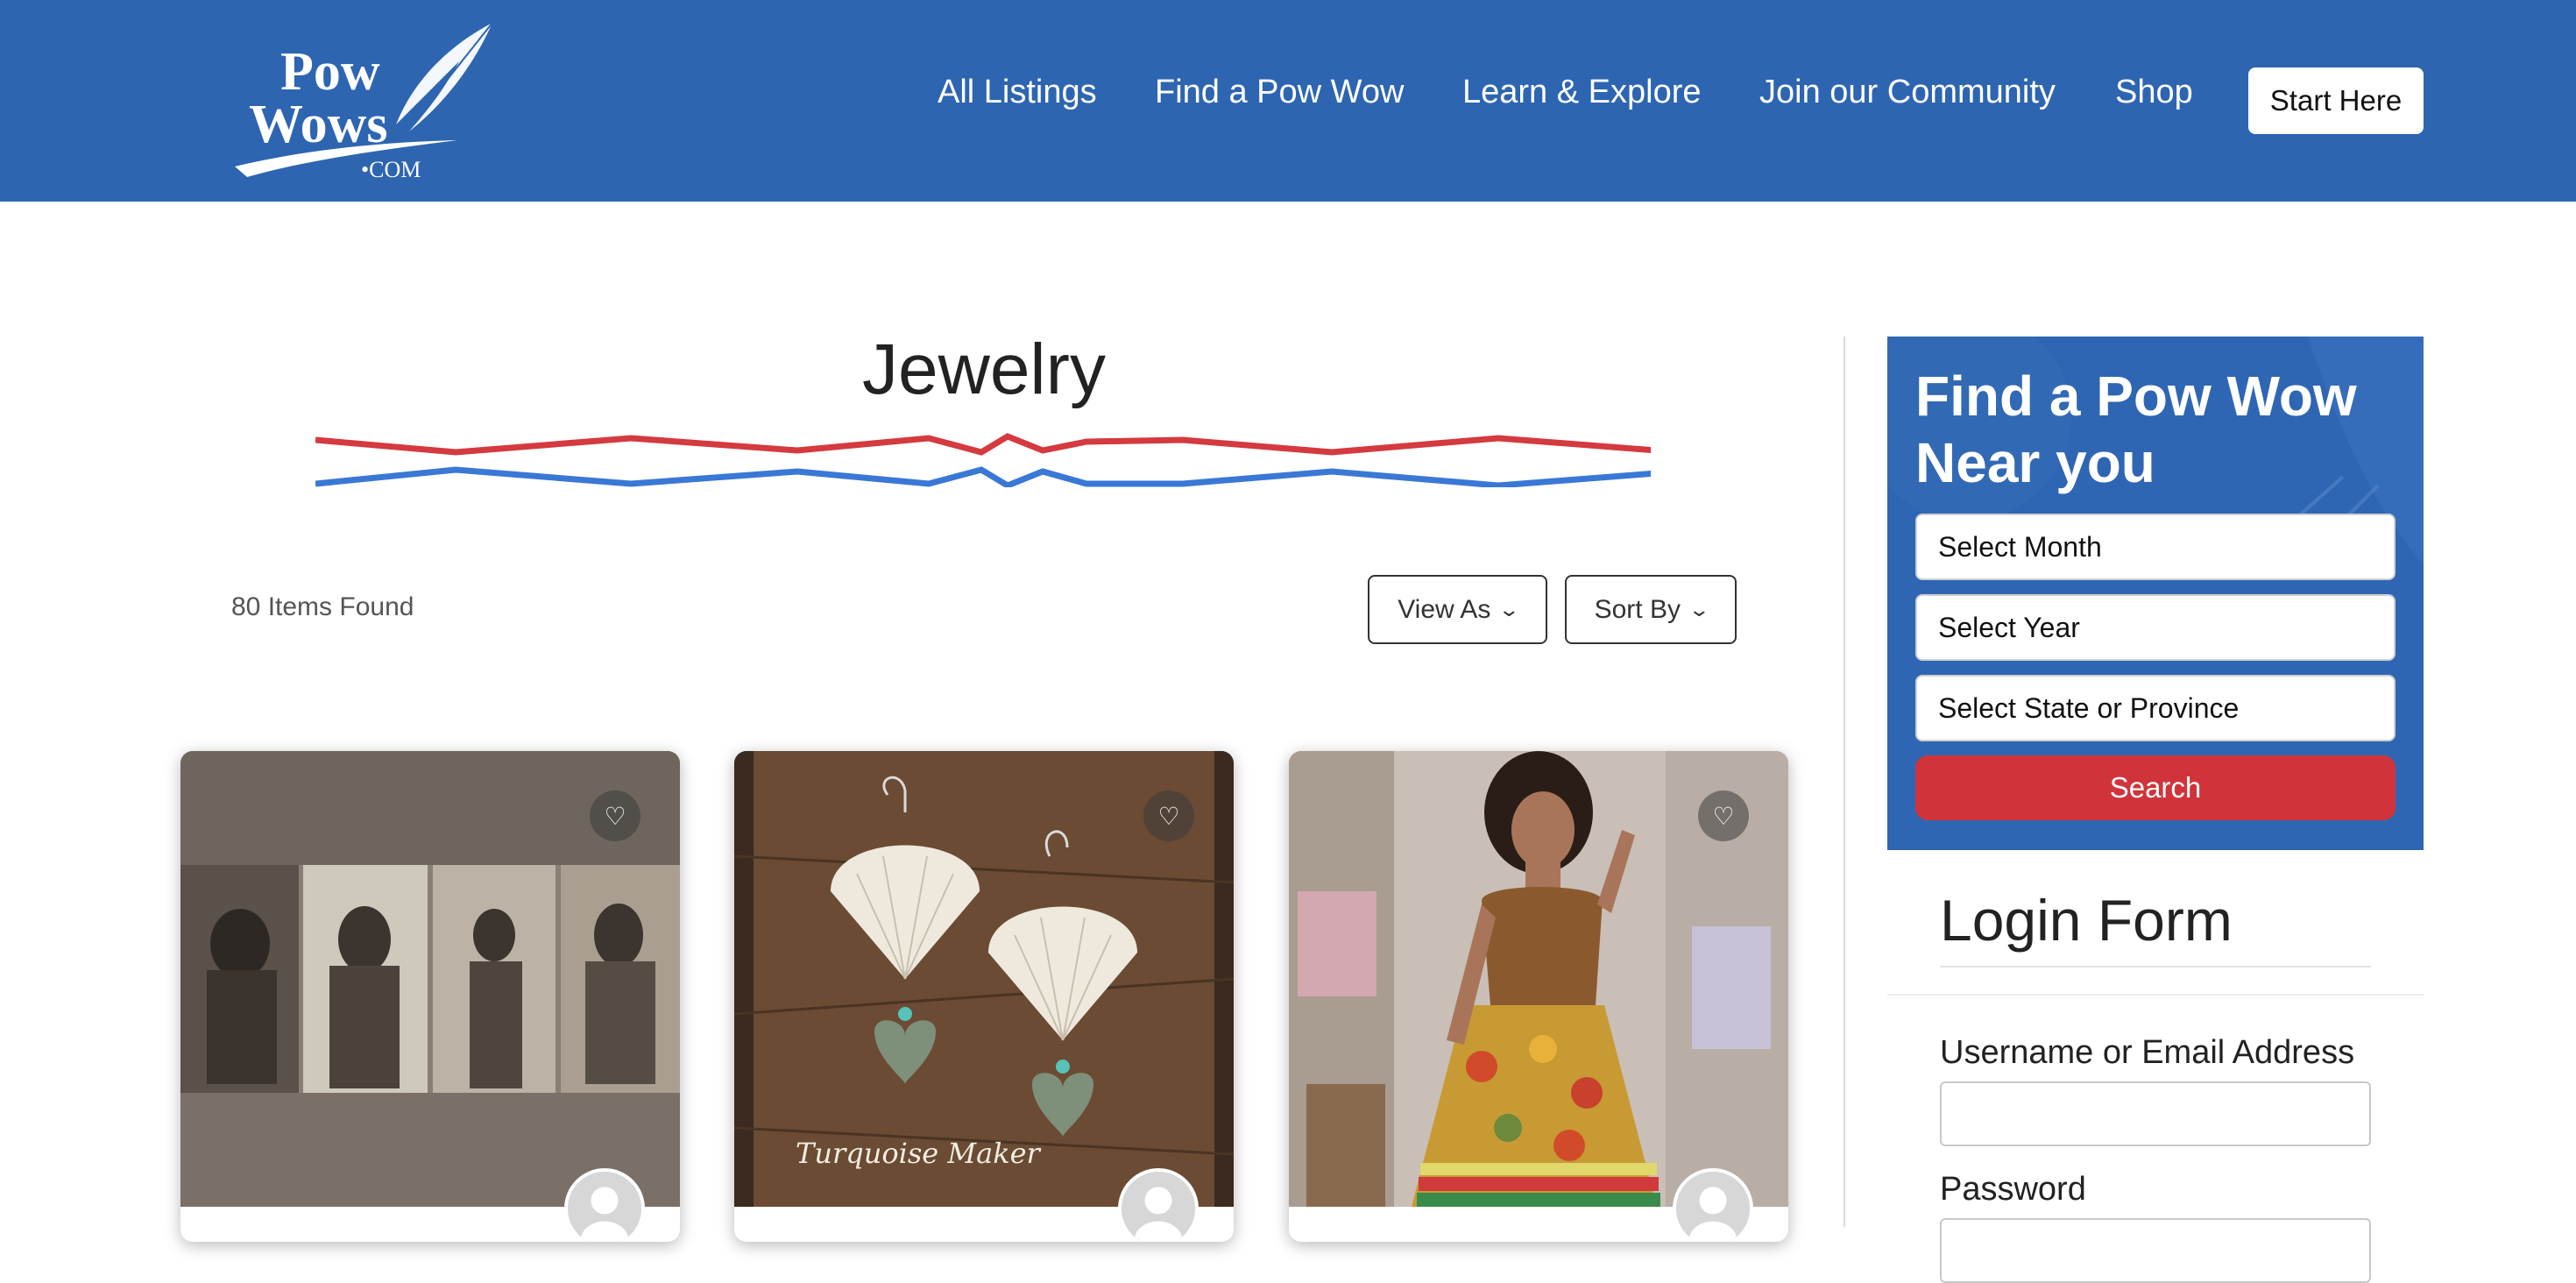 The image size is (2576, 1283). I want to click on view-as-label: View As, so click(1444, 609).